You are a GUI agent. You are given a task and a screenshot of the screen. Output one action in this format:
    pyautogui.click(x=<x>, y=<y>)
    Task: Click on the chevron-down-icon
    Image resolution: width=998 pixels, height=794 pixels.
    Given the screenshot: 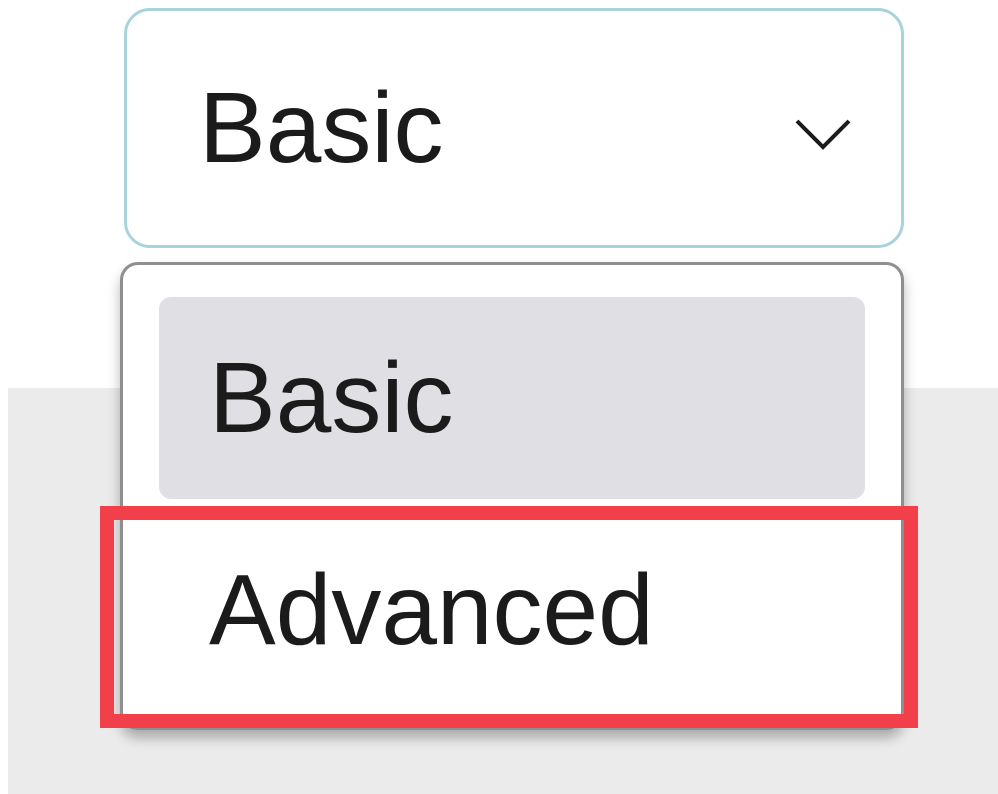 What is the action you would take?
    pyautogui.click(x=823, y=135)
    